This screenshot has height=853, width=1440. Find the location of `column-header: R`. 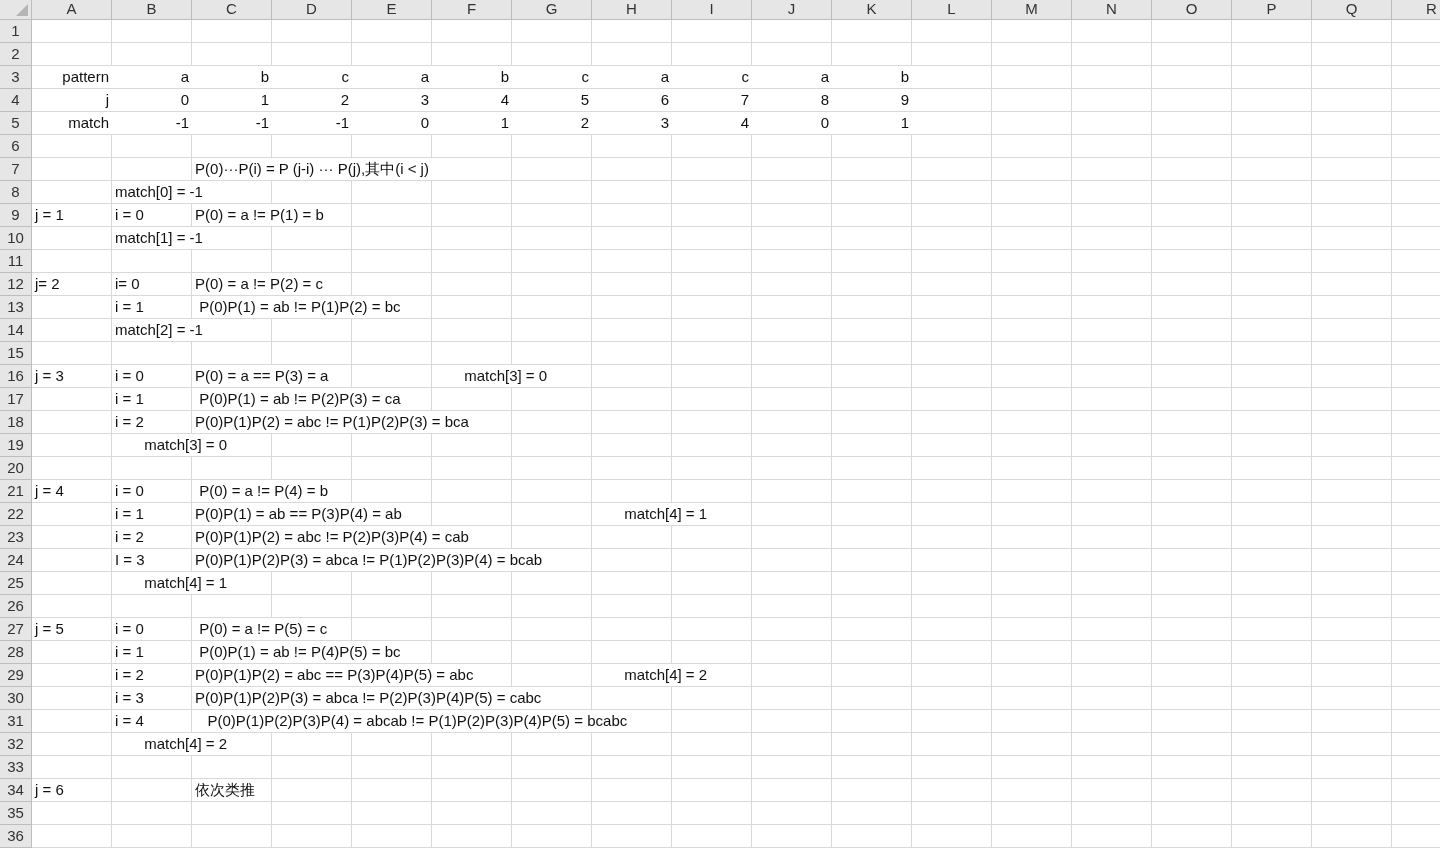

column-header: R is located at coordinates (1416, 10).